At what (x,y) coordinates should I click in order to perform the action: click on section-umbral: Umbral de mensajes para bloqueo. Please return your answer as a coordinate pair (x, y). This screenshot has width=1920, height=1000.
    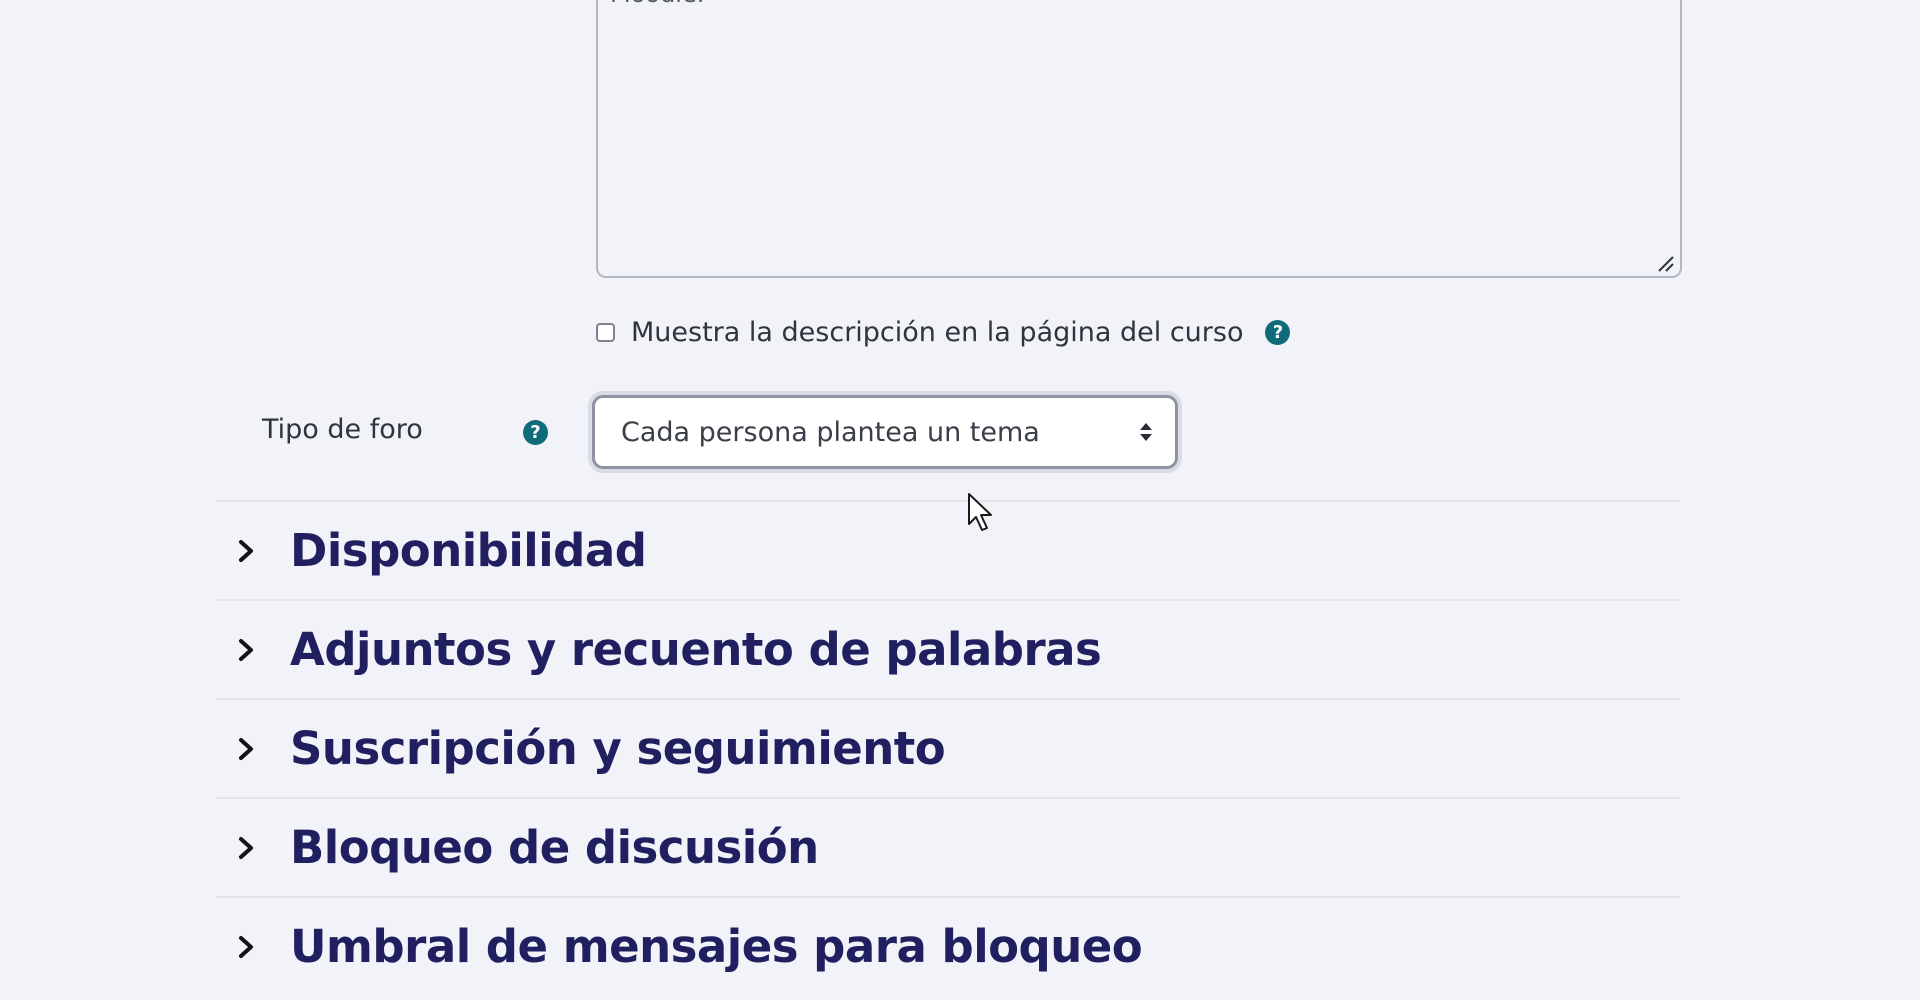
    Looking at the image, I should click on (948, 945).